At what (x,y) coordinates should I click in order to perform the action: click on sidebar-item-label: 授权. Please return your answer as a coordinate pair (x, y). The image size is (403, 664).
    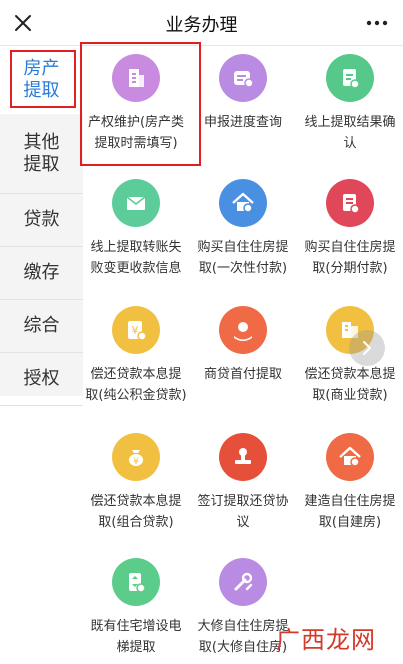
    Looking at the image, I should click on (41, 378).